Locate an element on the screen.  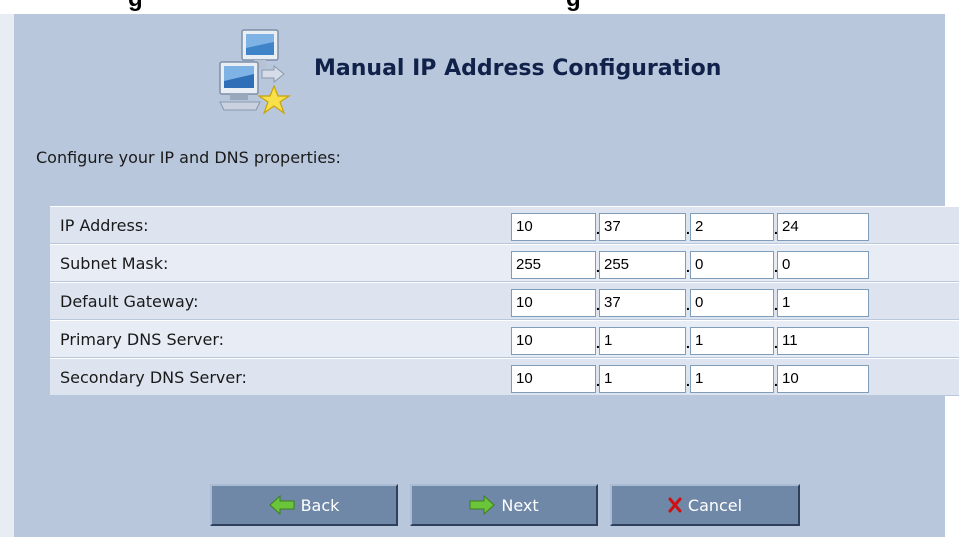
ip-address-octet-3: 2 is located at coordinates (732, 227).